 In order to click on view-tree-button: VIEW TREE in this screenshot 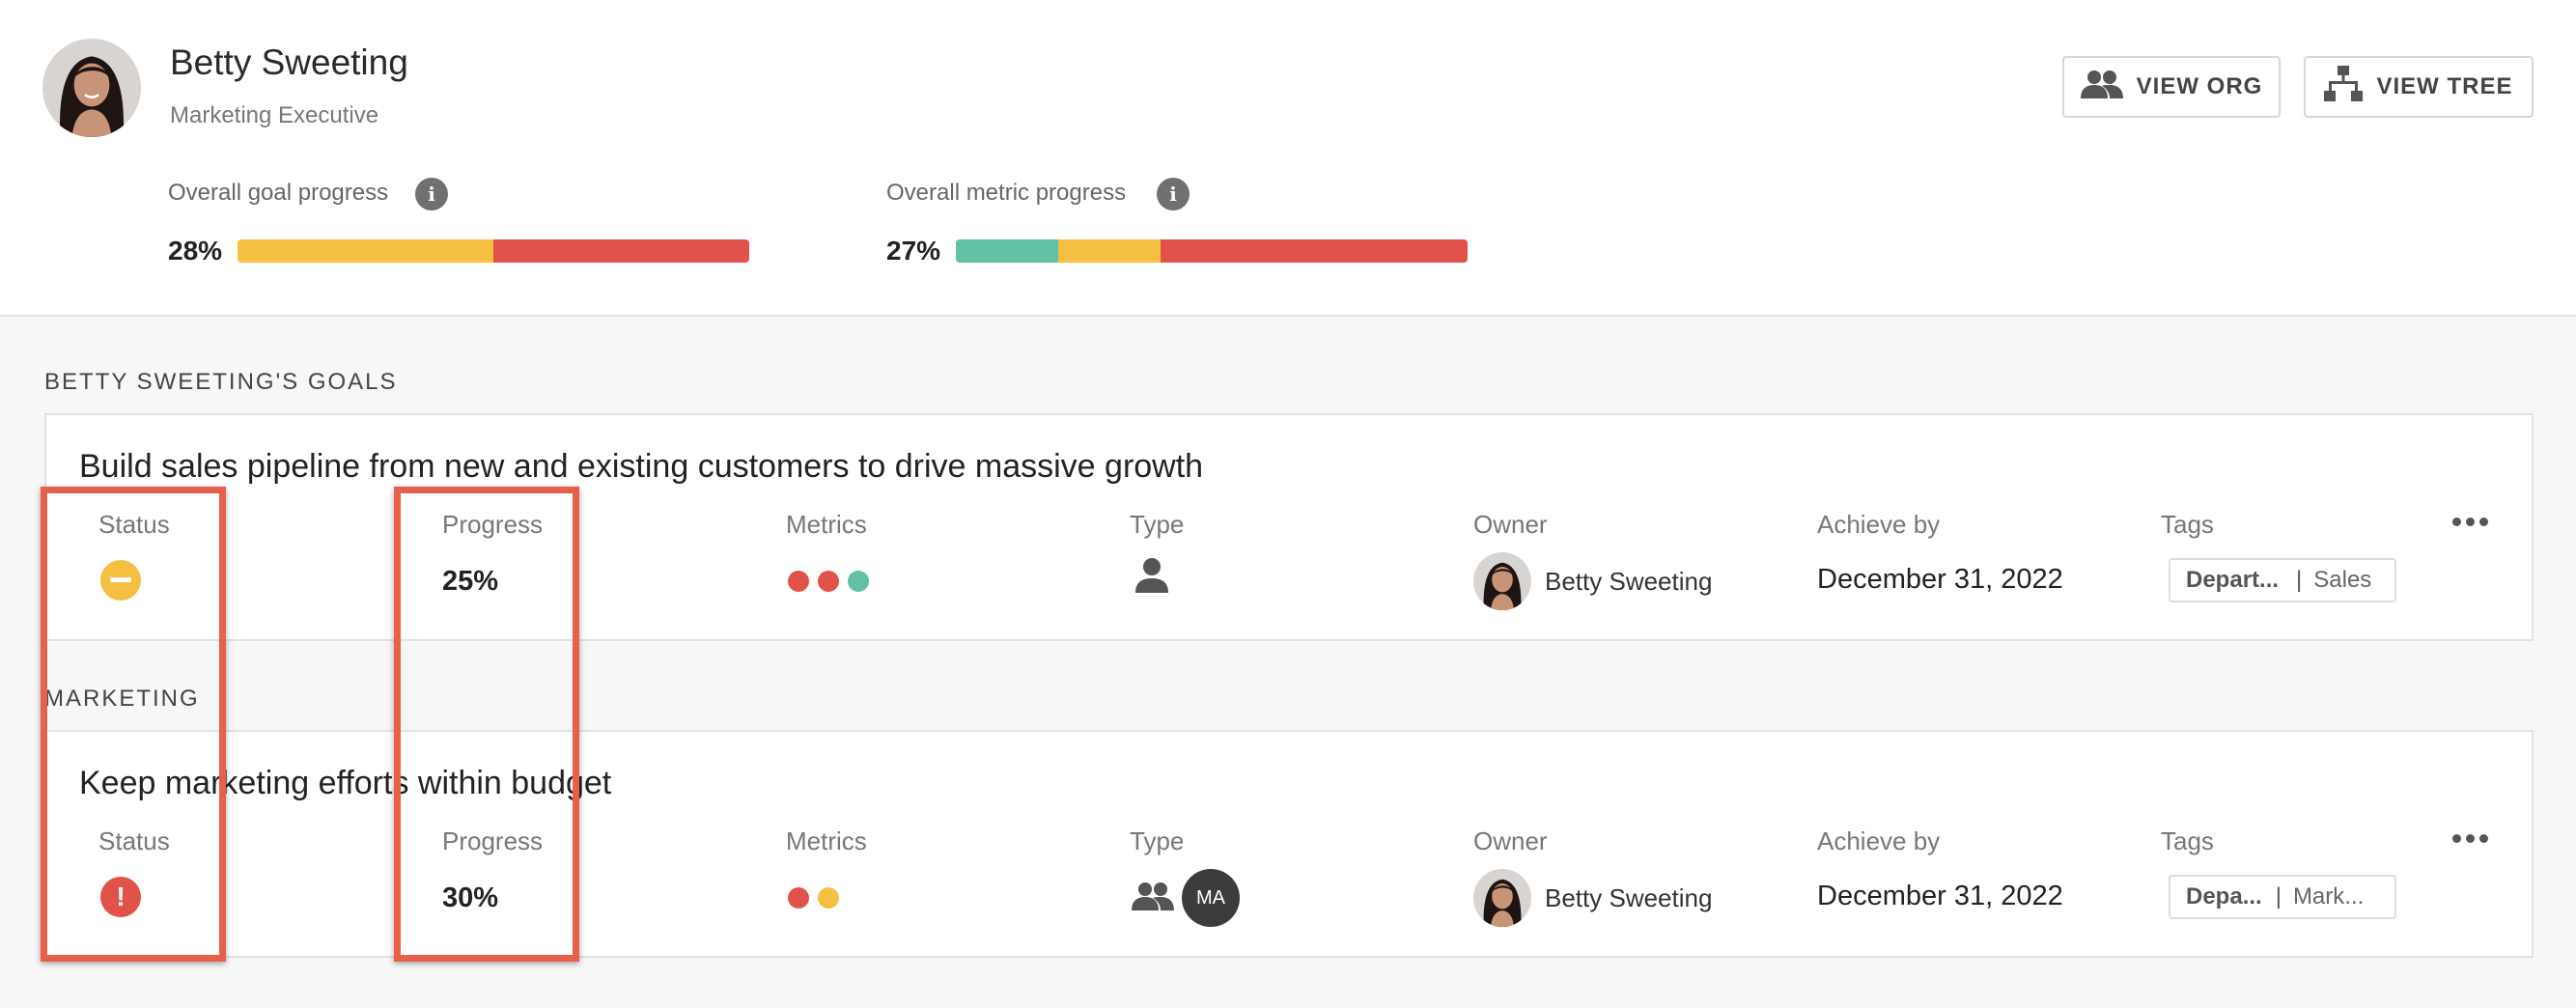, I will do `click(2419, 87)`.